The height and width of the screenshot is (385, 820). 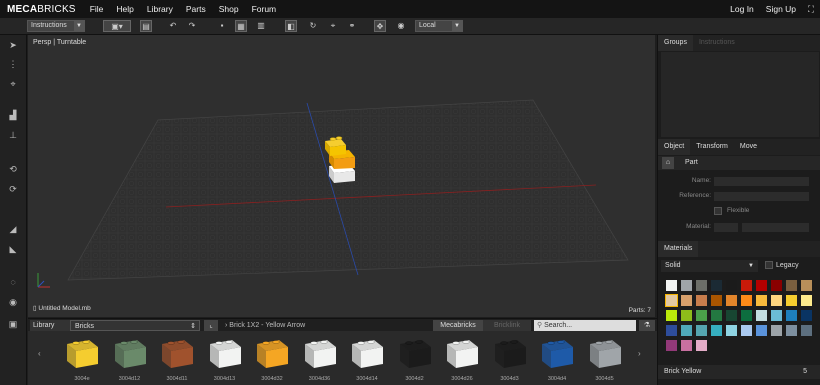 I want to click on legacy-toggle: Legacy, so click(x=782, y=265).